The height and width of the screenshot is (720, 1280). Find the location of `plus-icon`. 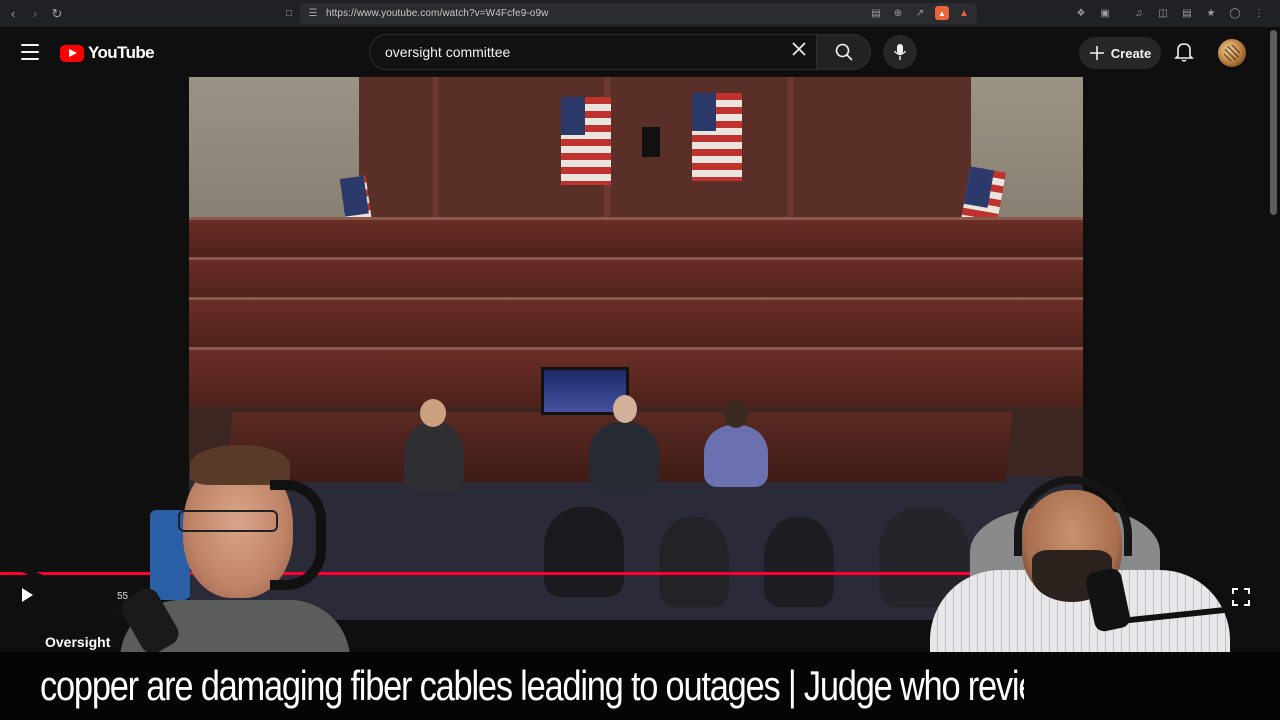

plus-icon is located at coordinates (1096, 53).